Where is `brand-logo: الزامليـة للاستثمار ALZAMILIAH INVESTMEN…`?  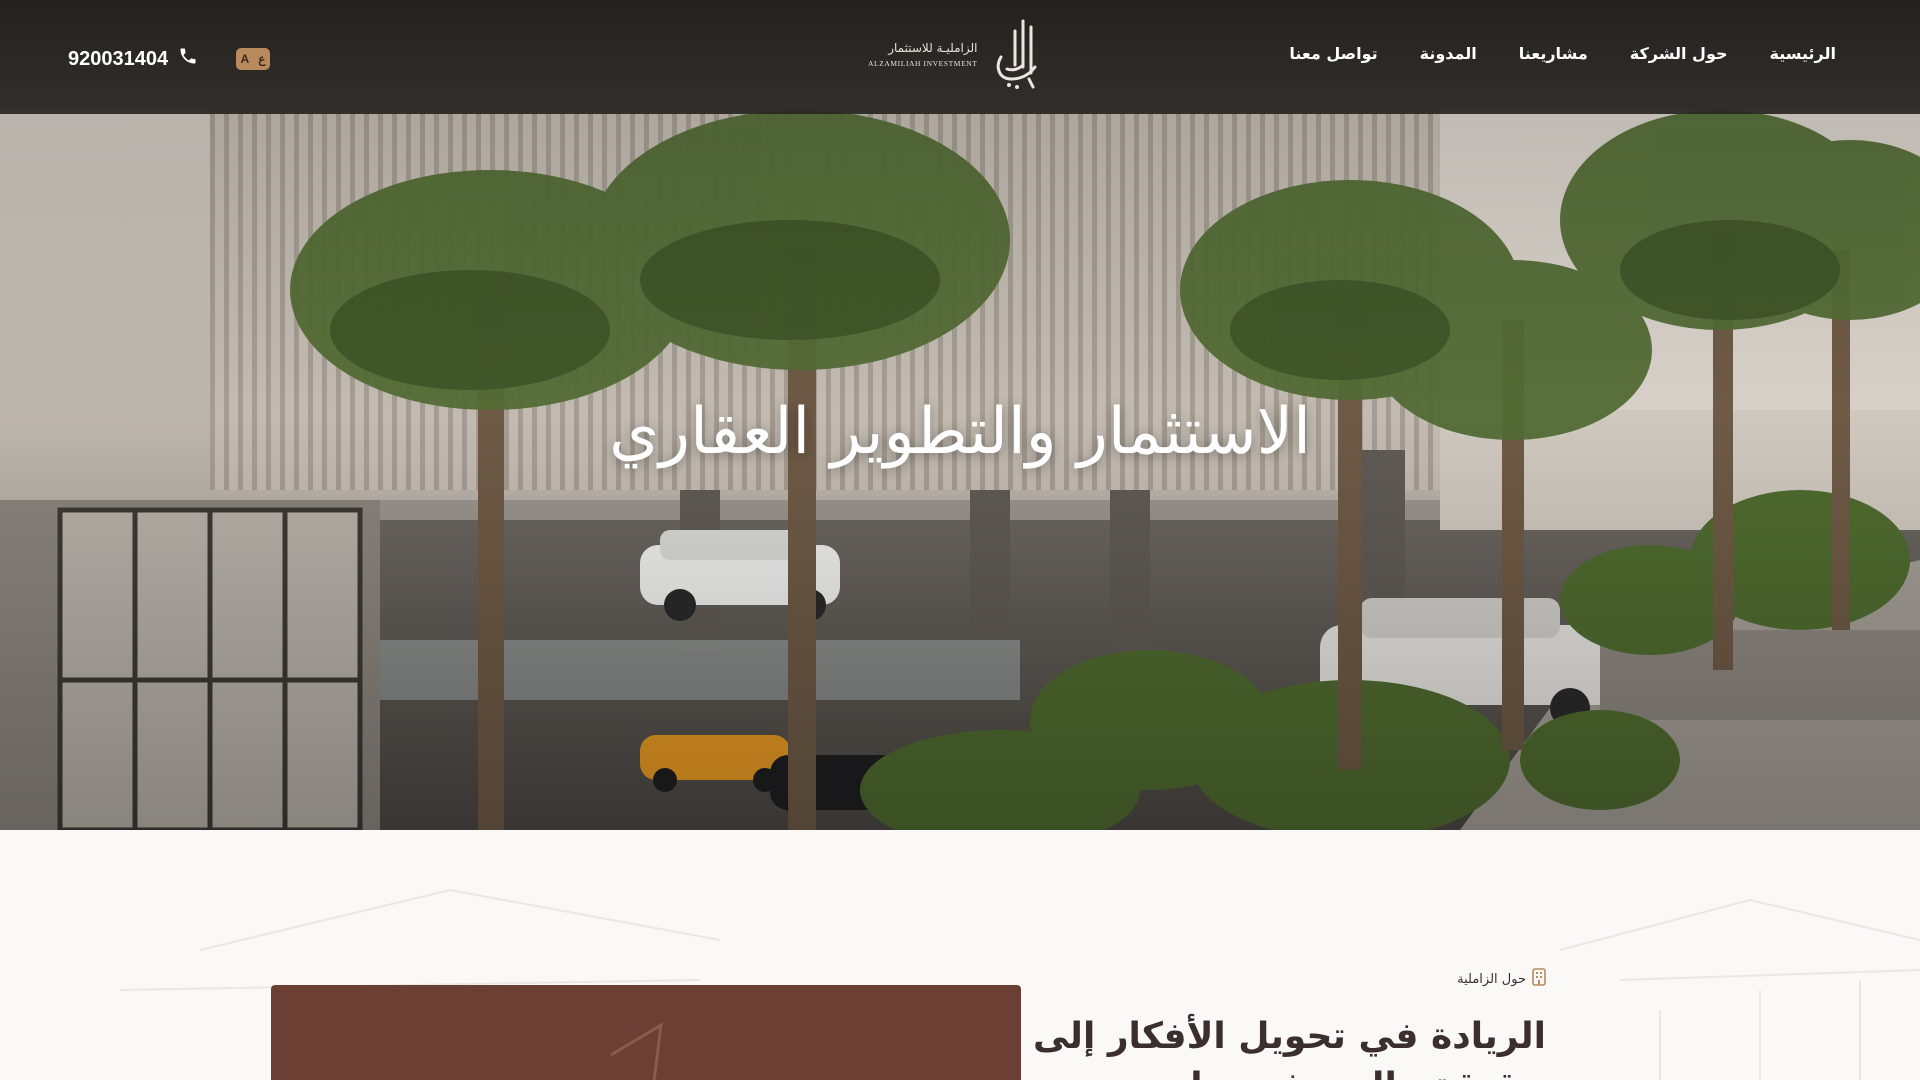
brand-logo: الزامليـة للاستثمار ALZAMILIAH INVESTMEN… is located at coordinates (958, 54).